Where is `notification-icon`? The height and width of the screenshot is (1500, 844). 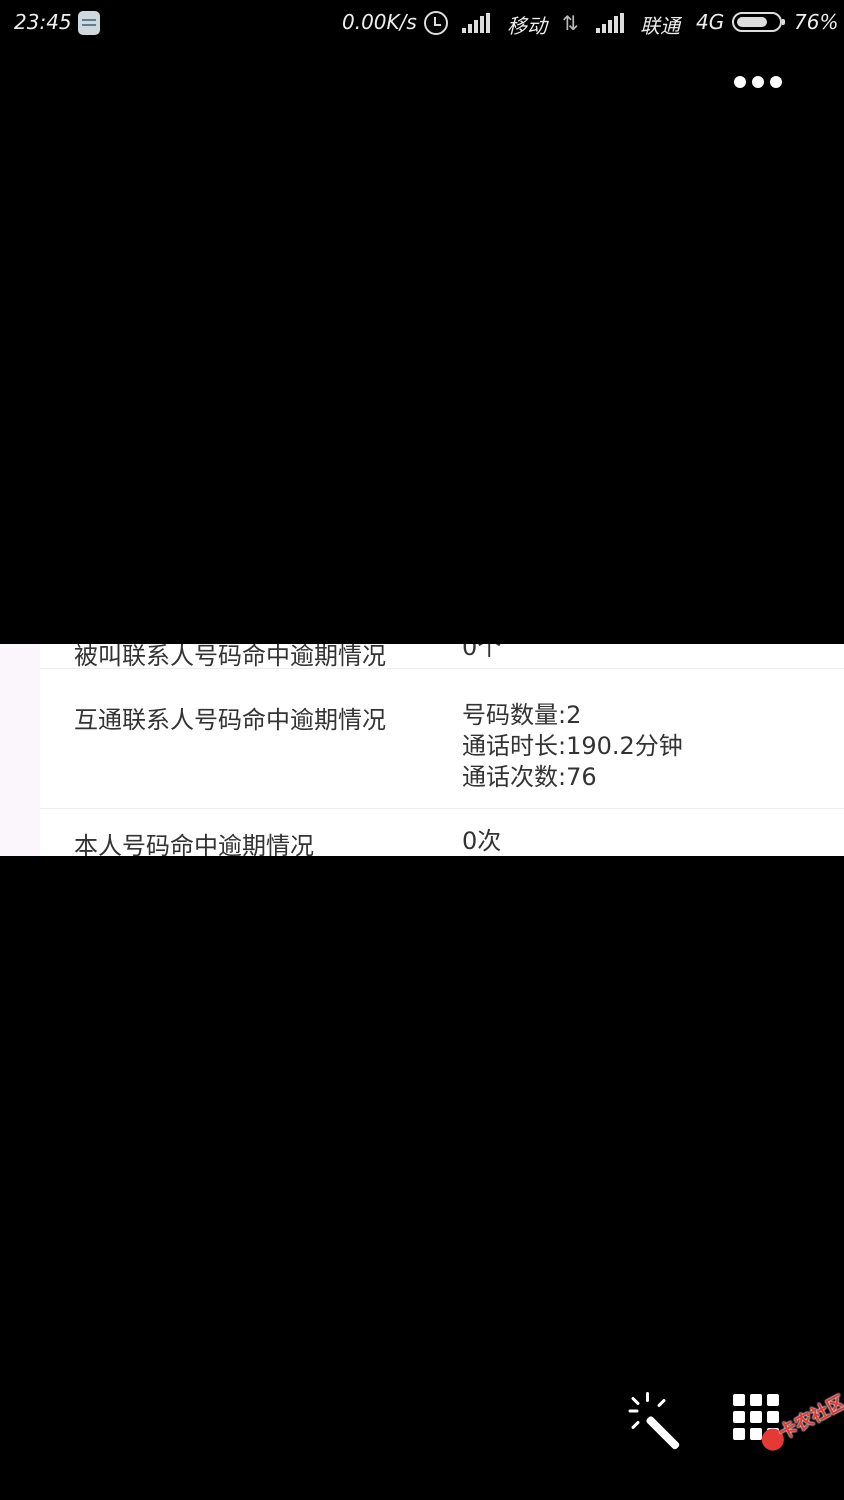
notification-icon is located at coordinates (89, 23).